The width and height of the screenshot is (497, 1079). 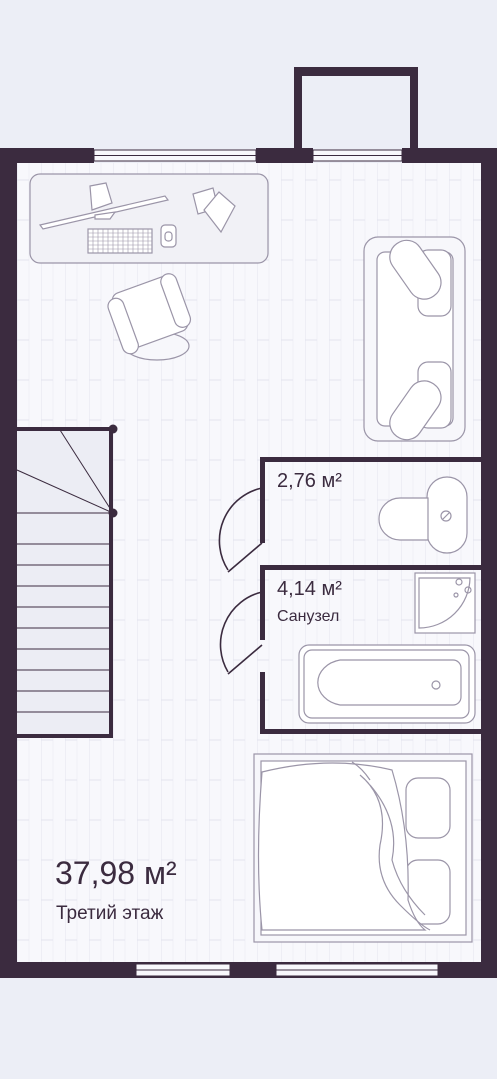 What do you see at coordinates (414, 339) in the screenshot?
I see `sofa-icon` at bounding box center [414, 339].